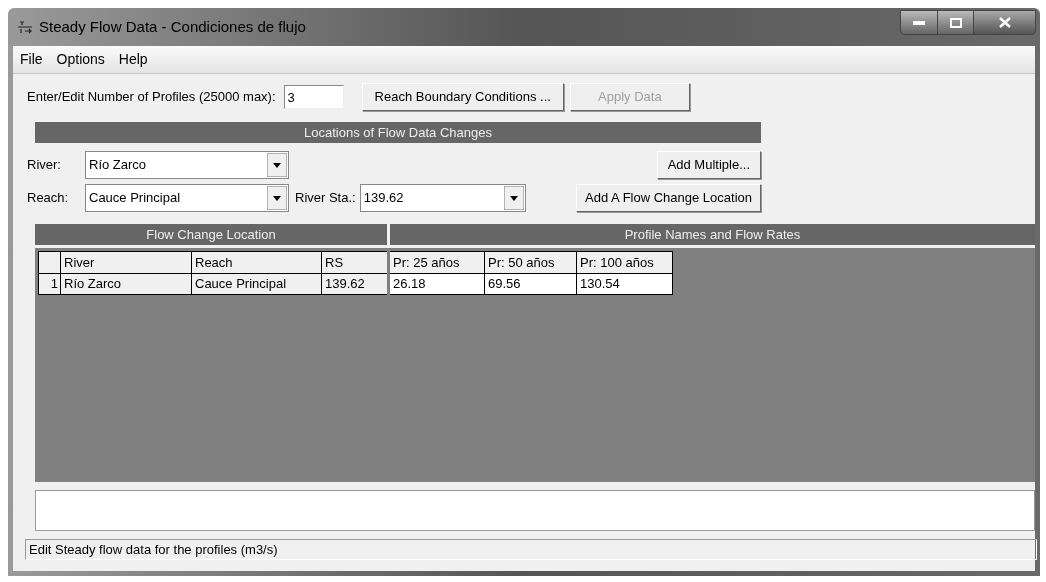 This screenshot has height=582, width=1046. I want to click on close-button, so click(1005, 22).